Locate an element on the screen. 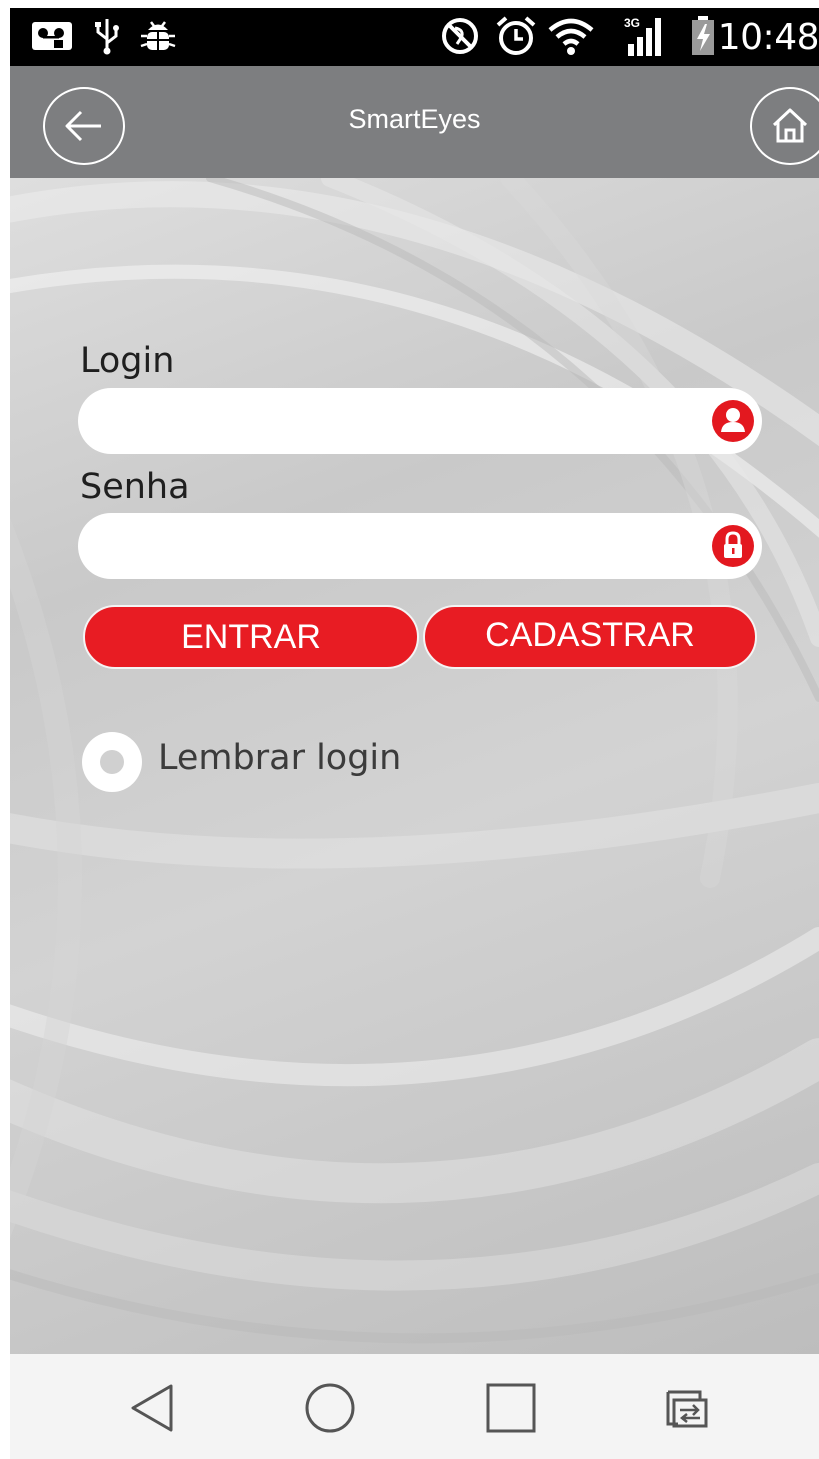 This screenshot has height=1459, width=819. back-triangle-icon is located at coordinates (152, 1408).